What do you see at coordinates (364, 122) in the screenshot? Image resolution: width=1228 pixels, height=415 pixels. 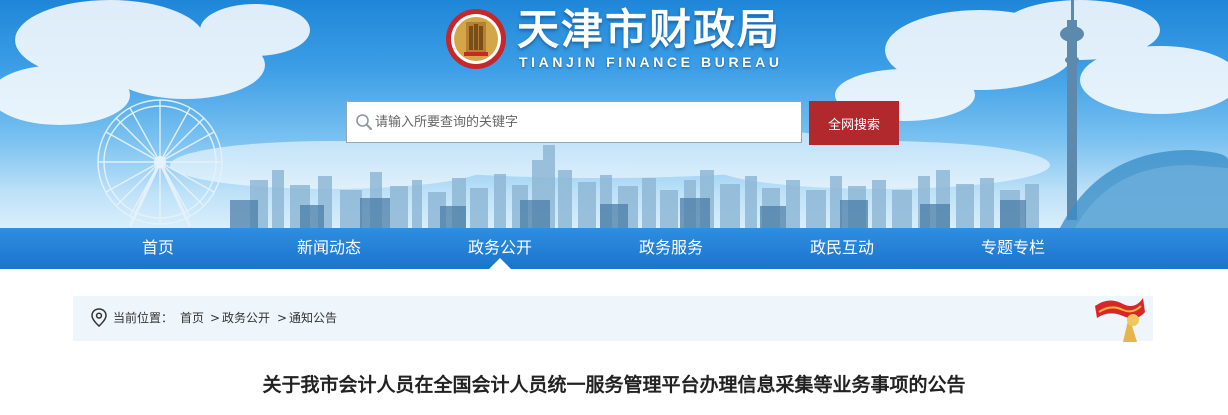 I see `search-icon` at bounding box center [364, 122].